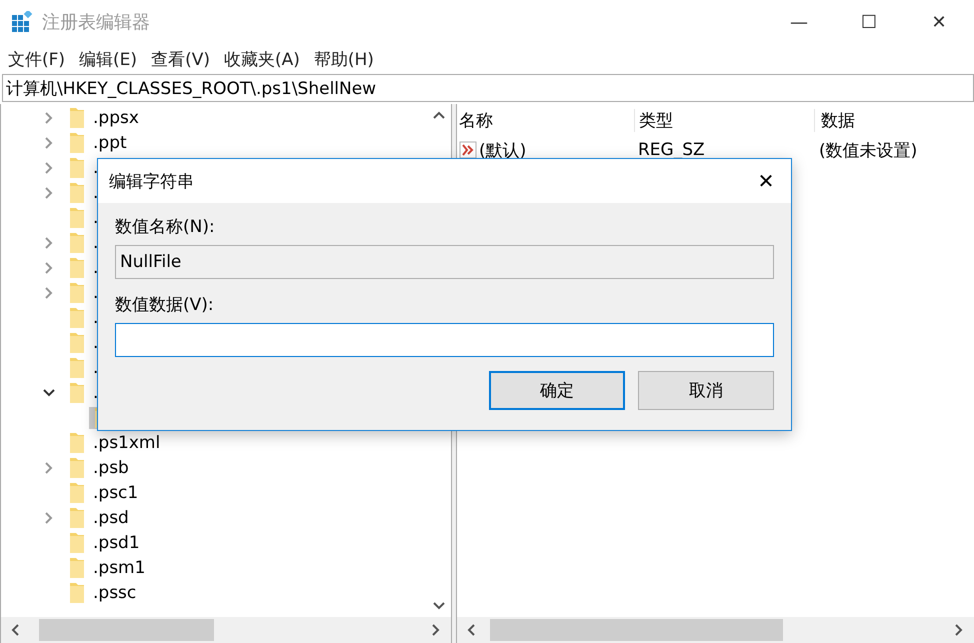 This screenshot has height=643, width=974. I want to click on tree-item: .ppsx, so click(116, 118).